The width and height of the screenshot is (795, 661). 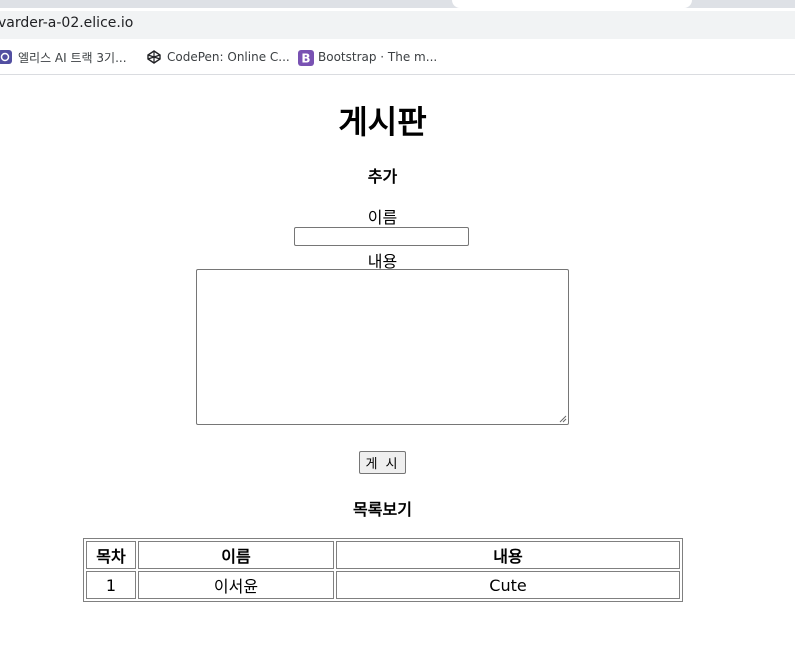 I want to click on tab-strip, so click(x=397, y=4).